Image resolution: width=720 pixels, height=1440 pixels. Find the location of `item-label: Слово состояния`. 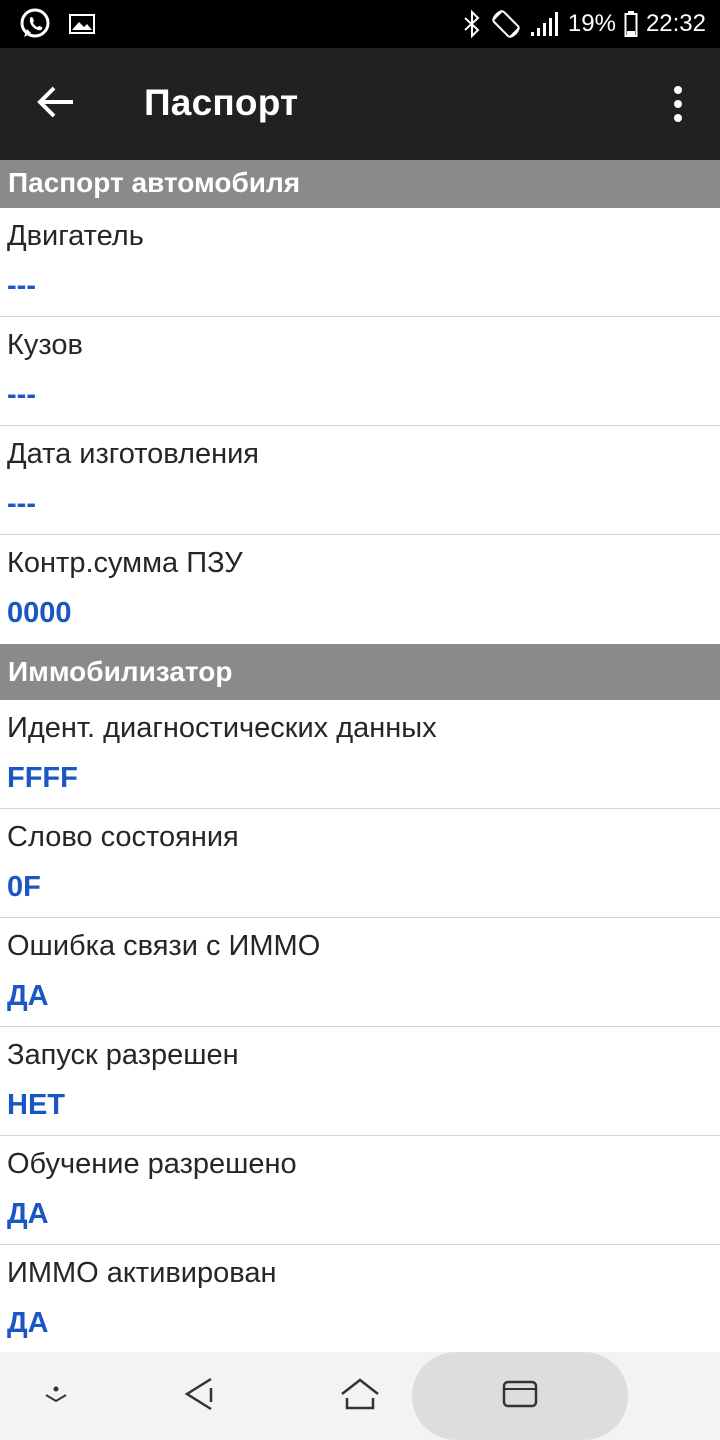

item-label: Слово состояния is located at coordinates (123, 837).